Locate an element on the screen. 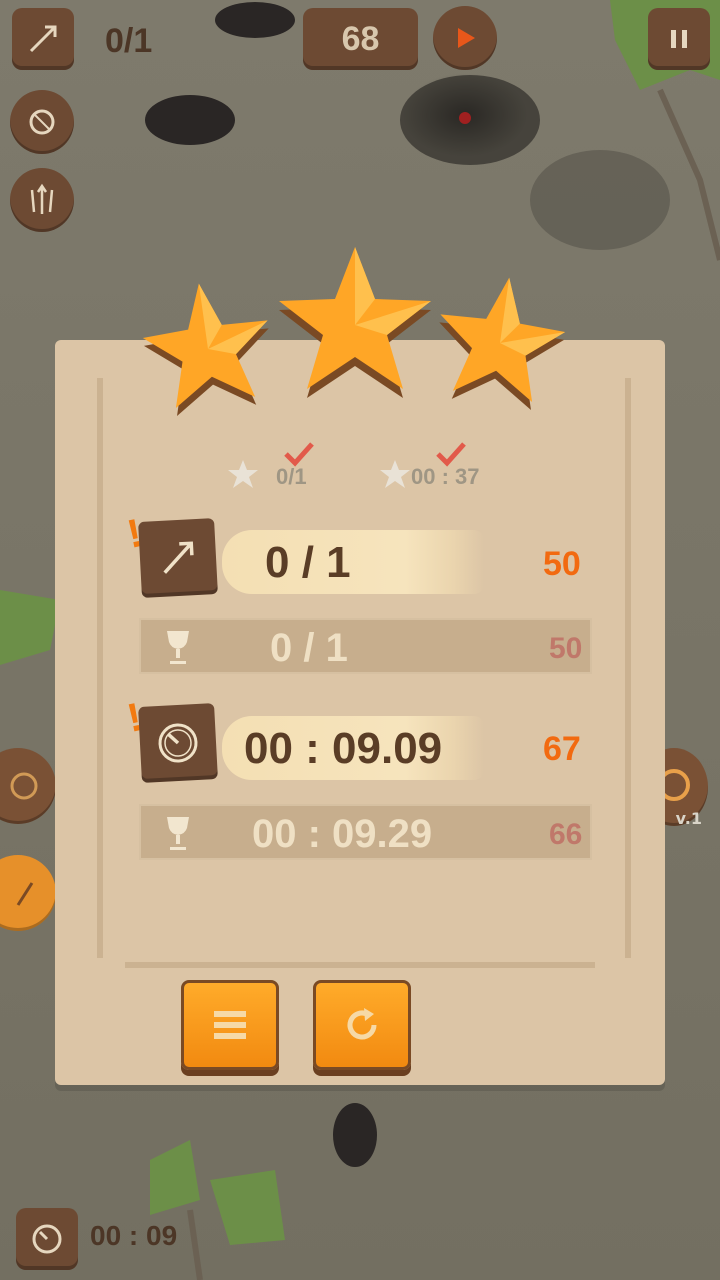  bird-icon is located at coordinates (42, 122).